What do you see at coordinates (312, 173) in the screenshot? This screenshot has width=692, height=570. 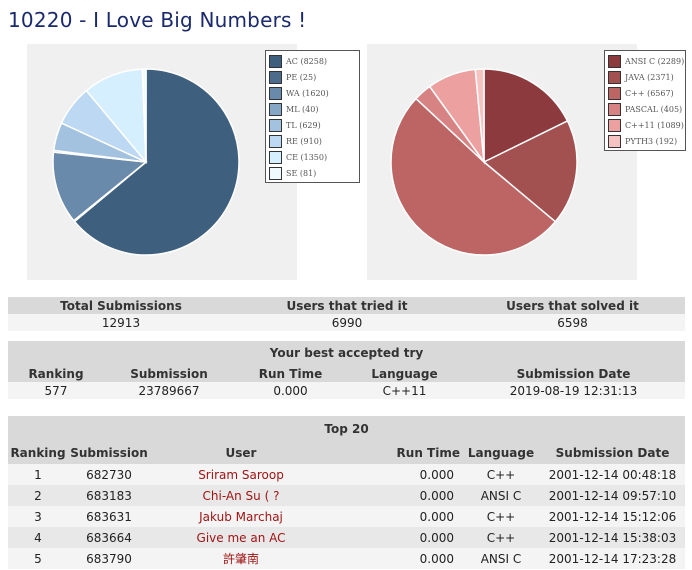 I see `verdict-legend-item: SE (81)` at bounding box center [312, 173].